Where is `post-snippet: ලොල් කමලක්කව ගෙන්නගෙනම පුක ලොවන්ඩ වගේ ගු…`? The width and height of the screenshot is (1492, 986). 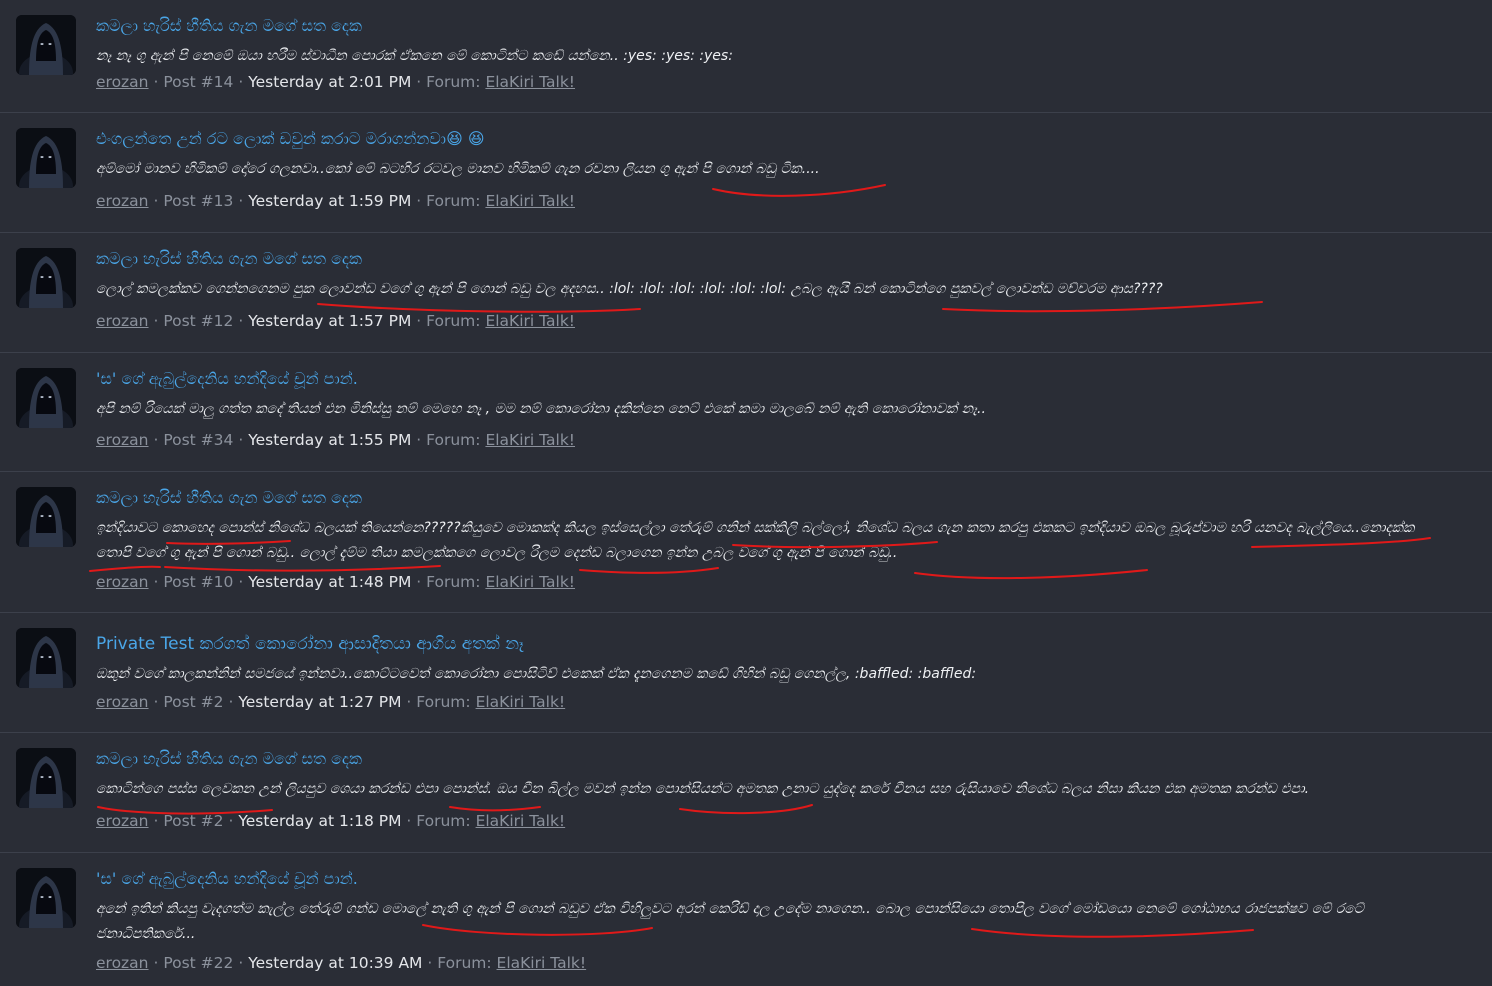
post-snippet: ලොල් කමලක්කව ගෙන්නගෙනම පුක ලොවන්ඩ වගේ ගු… is located at coordinates (629, 289).